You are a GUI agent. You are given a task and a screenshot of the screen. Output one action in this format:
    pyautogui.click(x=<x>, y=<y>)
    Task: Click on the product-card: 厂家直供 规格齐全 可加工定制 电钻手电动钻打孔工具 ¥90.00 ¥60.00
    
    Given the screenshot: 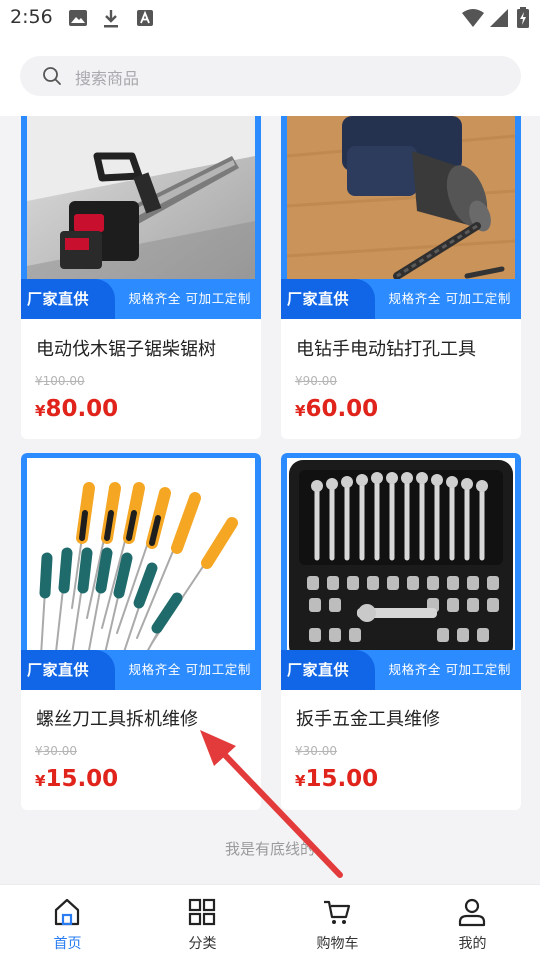 What is the action you would take?
    pyautogui.click(x=401, y=277)
    